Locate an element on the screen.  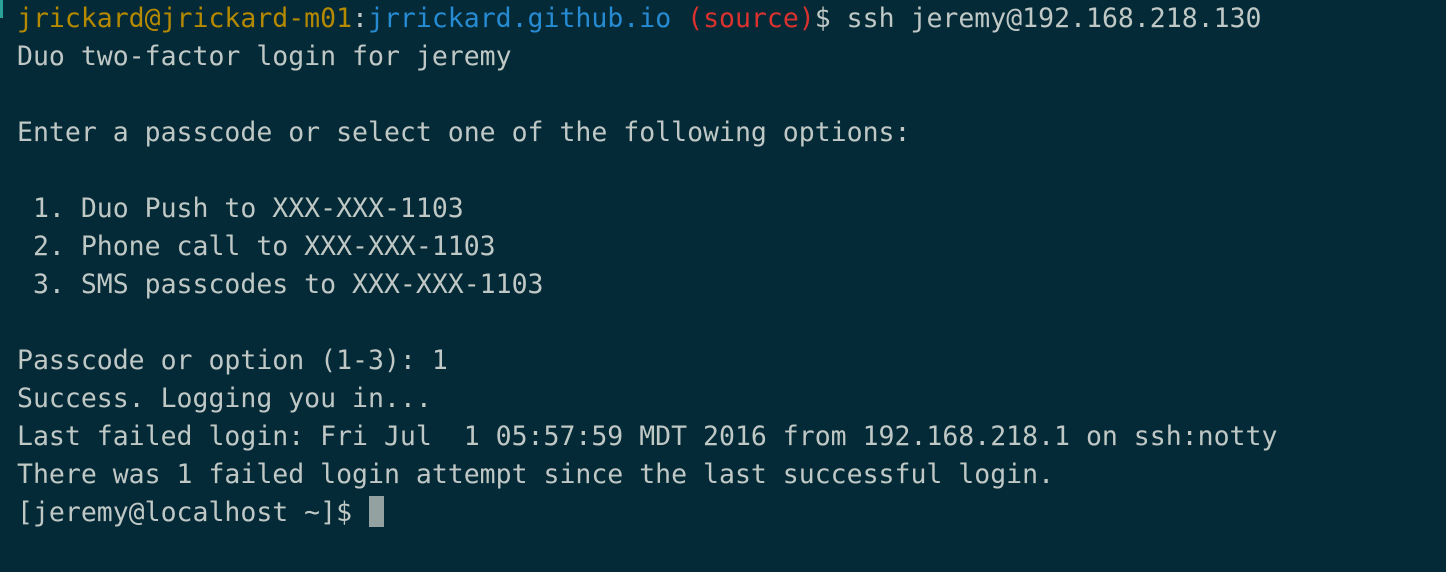
option-sms-passcodes: 3. SMS passcodes to XXX-XXX-1103 is located at coordinates (280, 284).